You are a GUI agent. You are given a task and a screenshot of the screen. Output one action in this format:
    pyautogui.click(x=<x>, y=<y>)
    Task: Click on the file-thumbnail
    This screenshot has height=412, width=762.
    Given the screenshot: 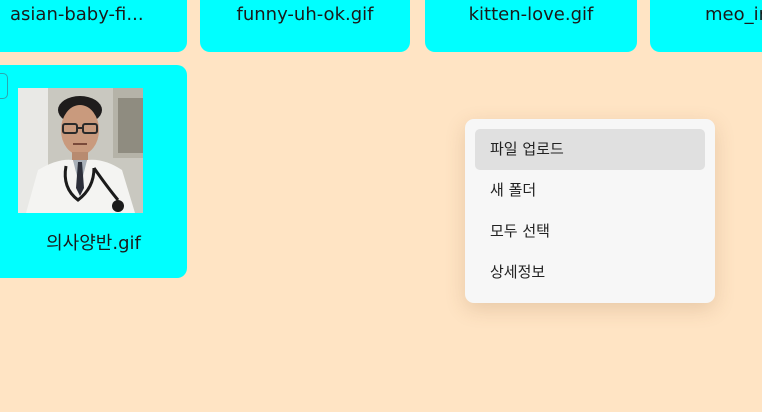 What is the action you would take?
    pyautogui.click(x=80, y=150)
    